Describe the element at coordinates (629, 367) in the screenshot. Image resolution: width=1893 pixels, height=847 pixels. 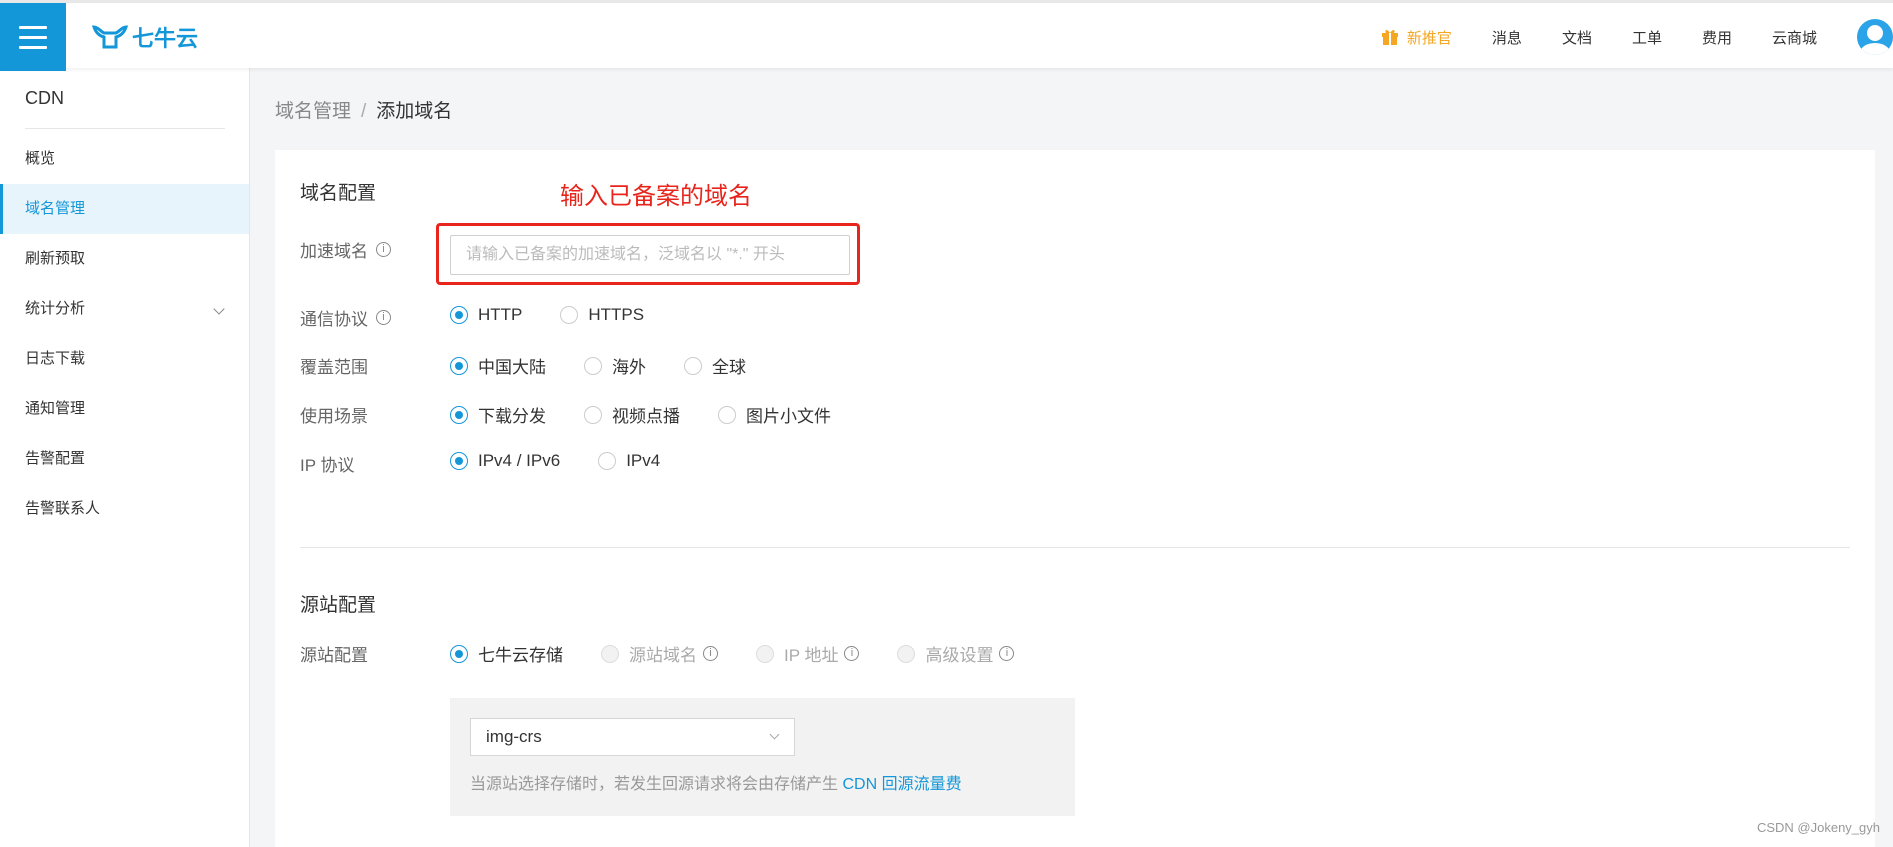
I see `radio-label: 海外` at that location.